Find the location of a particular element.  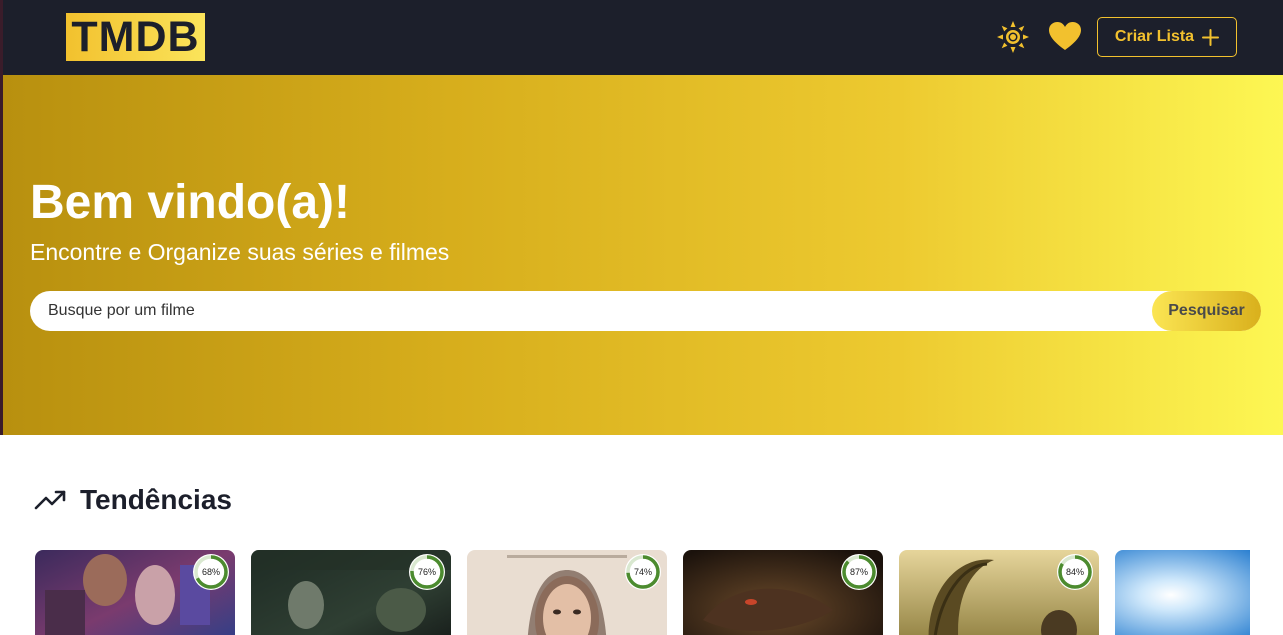

hero-title: Bem vindo(a)! is located at coordinates (190, 202).